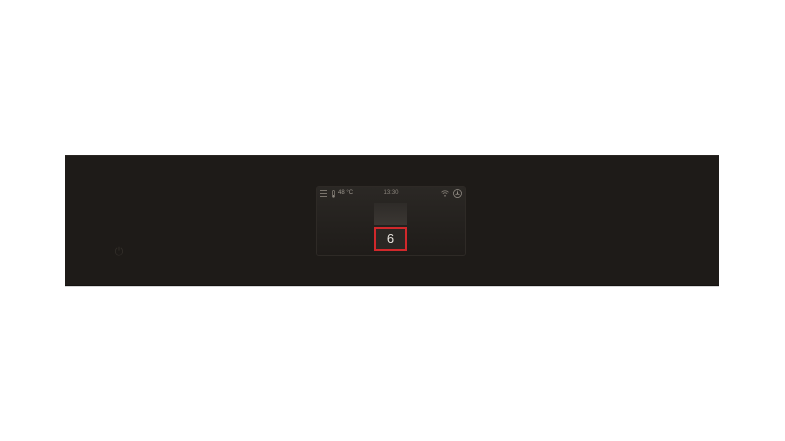 Image resolution: width=785 pixels, height=441 pixels. I want to click on value-selector-wheel: 6, so click(390, 227).